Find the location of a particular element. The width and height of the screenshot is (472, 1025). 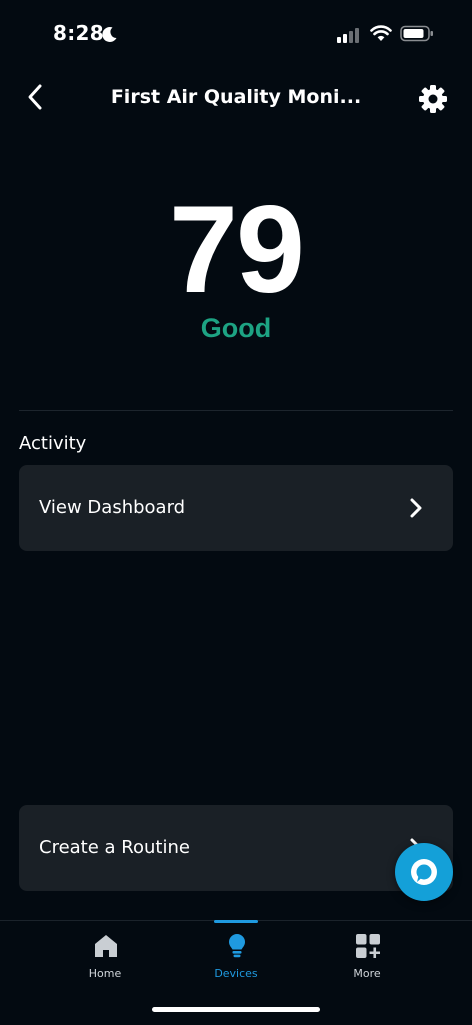

air-quality-rating: Good is located at coordinates (236, 328).